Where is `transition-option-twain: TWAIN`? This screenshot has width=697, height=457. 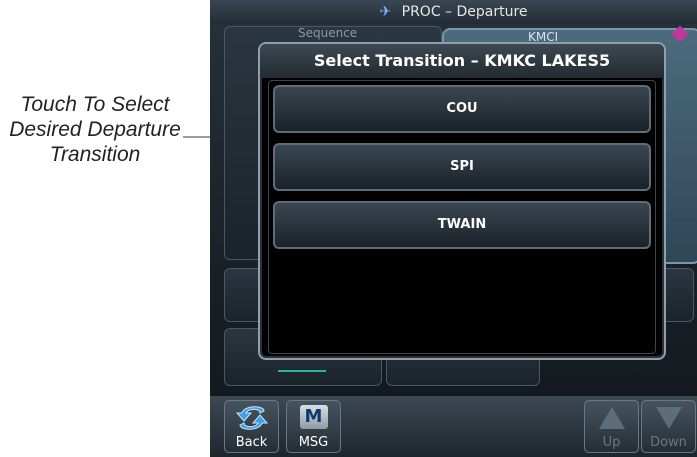 transition-option-twain: TWAIN is located at coordinates (462, 225).